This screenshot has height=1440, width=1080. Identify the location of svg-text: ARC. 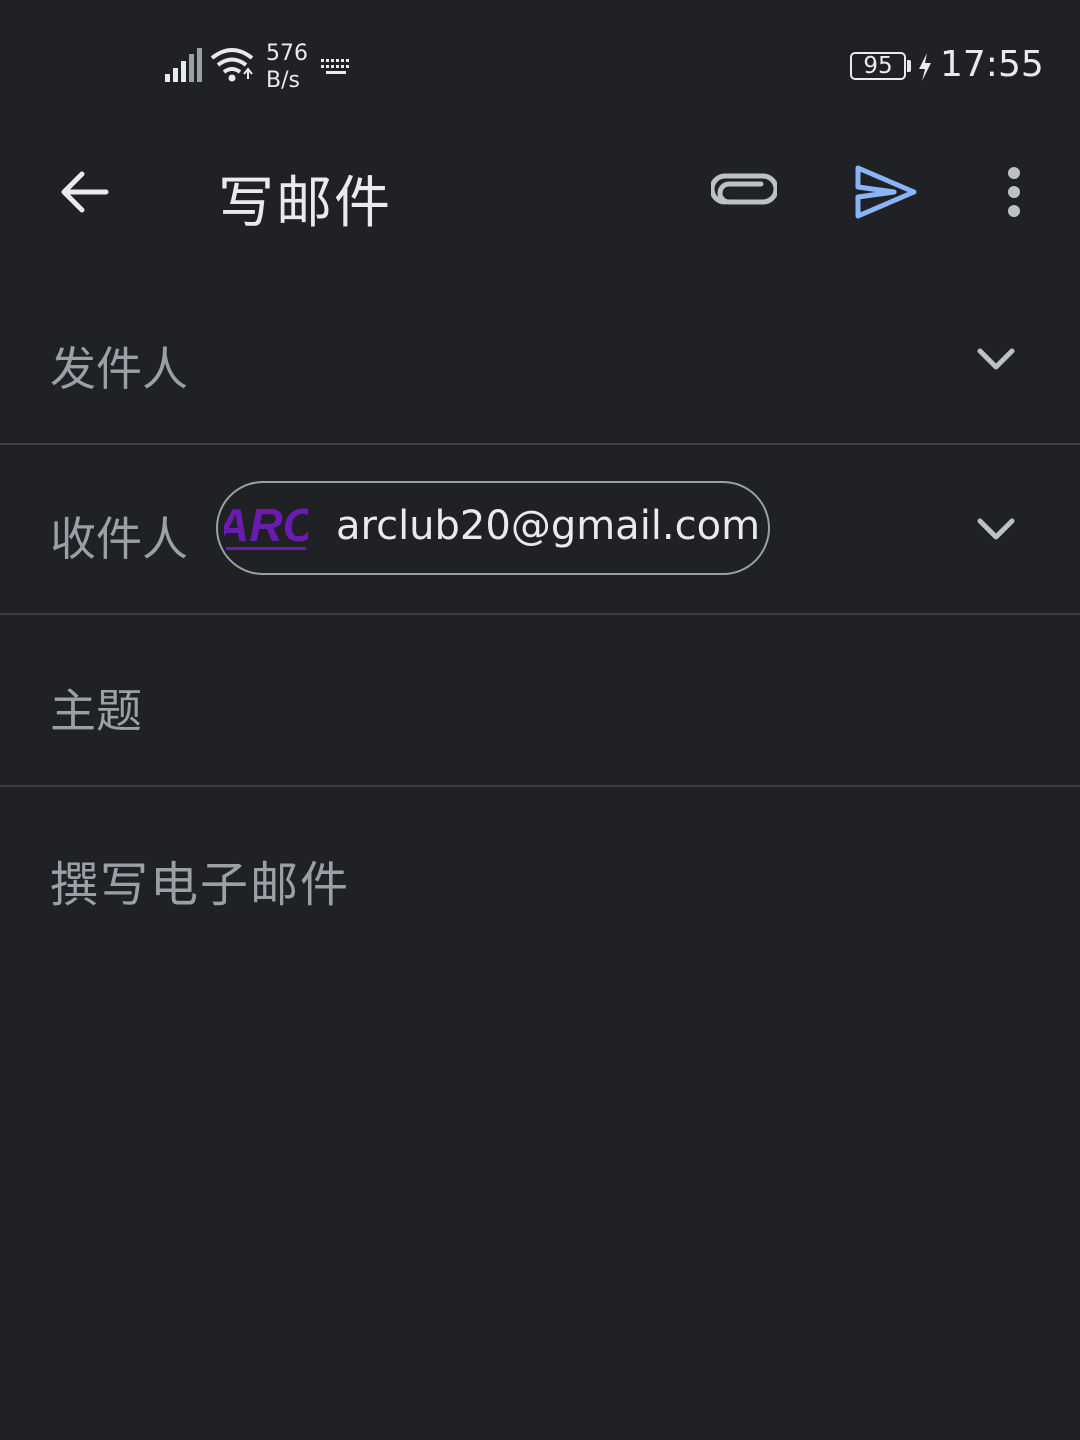
(266, 525).